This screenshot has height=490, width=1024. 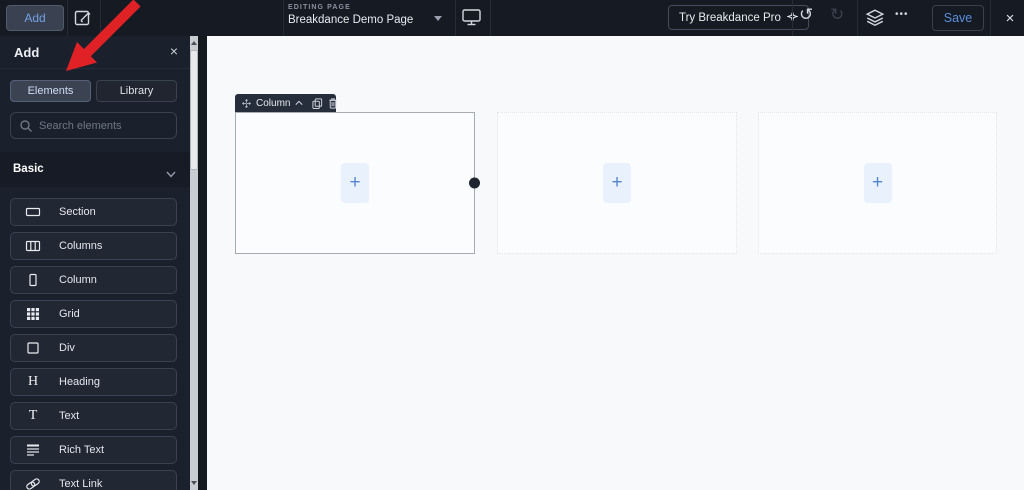 I want to click on div-icon, so click(x=33, y=348).